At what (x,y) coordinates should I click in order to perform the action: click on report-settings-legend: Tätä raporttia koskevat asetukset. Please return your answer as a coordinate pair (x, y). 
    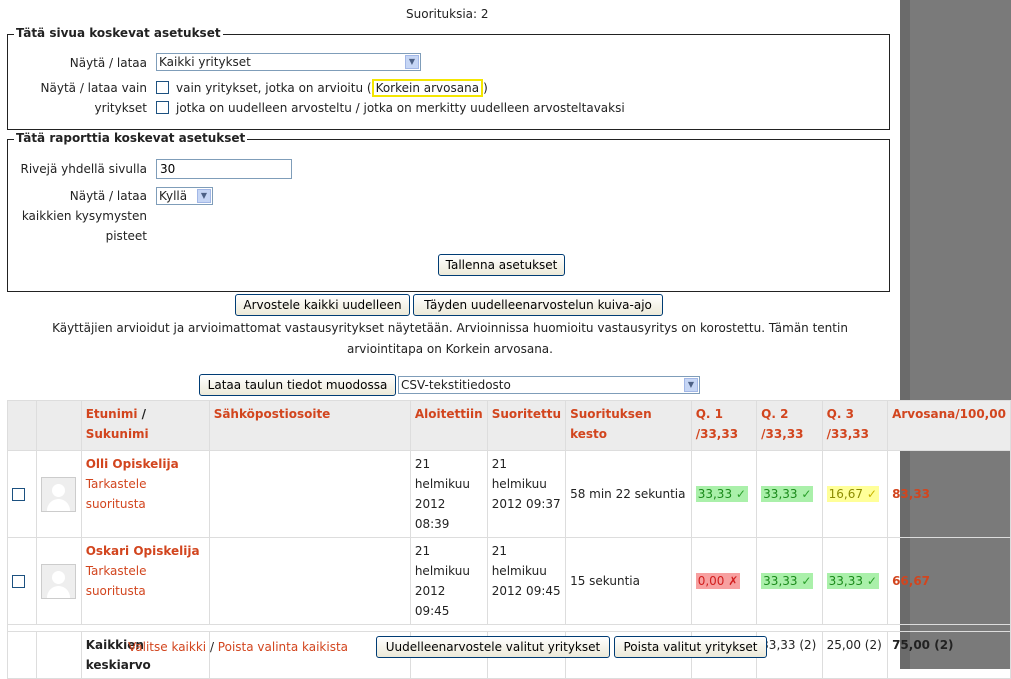
    Looking at the image, I should click on (131, 138).